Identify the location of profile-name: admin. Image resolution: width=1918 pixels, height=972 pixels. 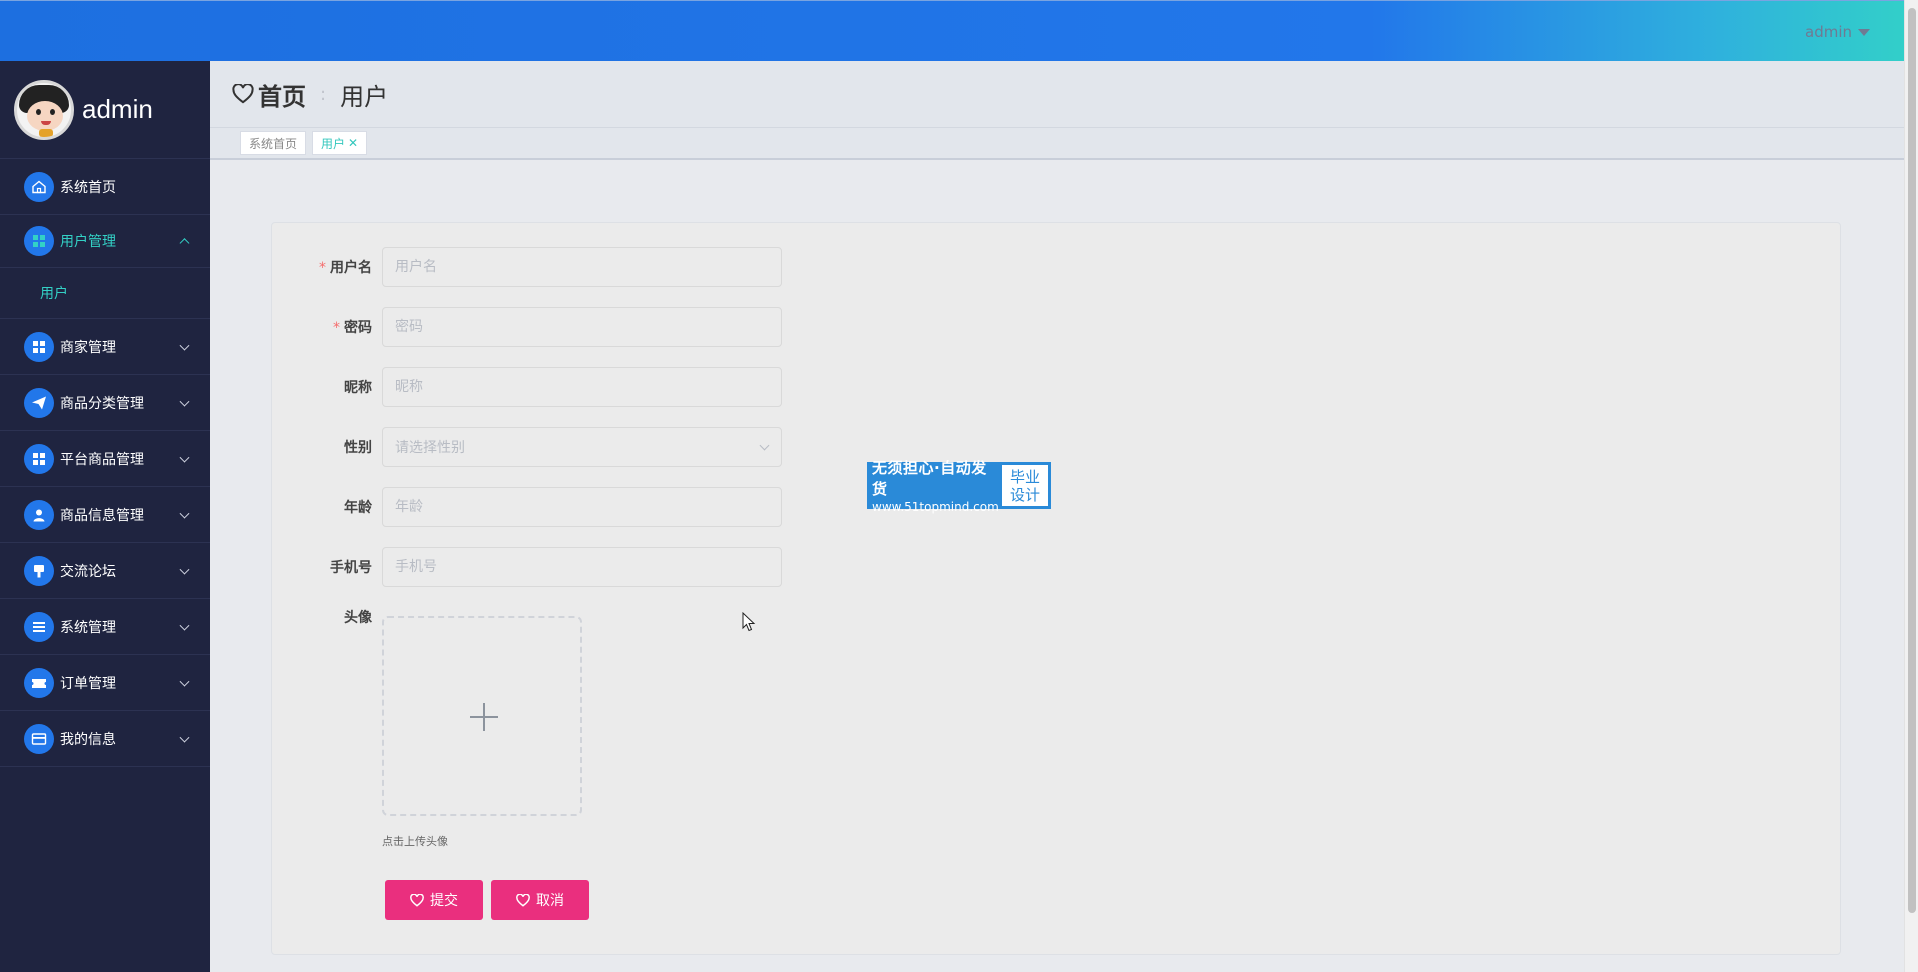
(117, 109).